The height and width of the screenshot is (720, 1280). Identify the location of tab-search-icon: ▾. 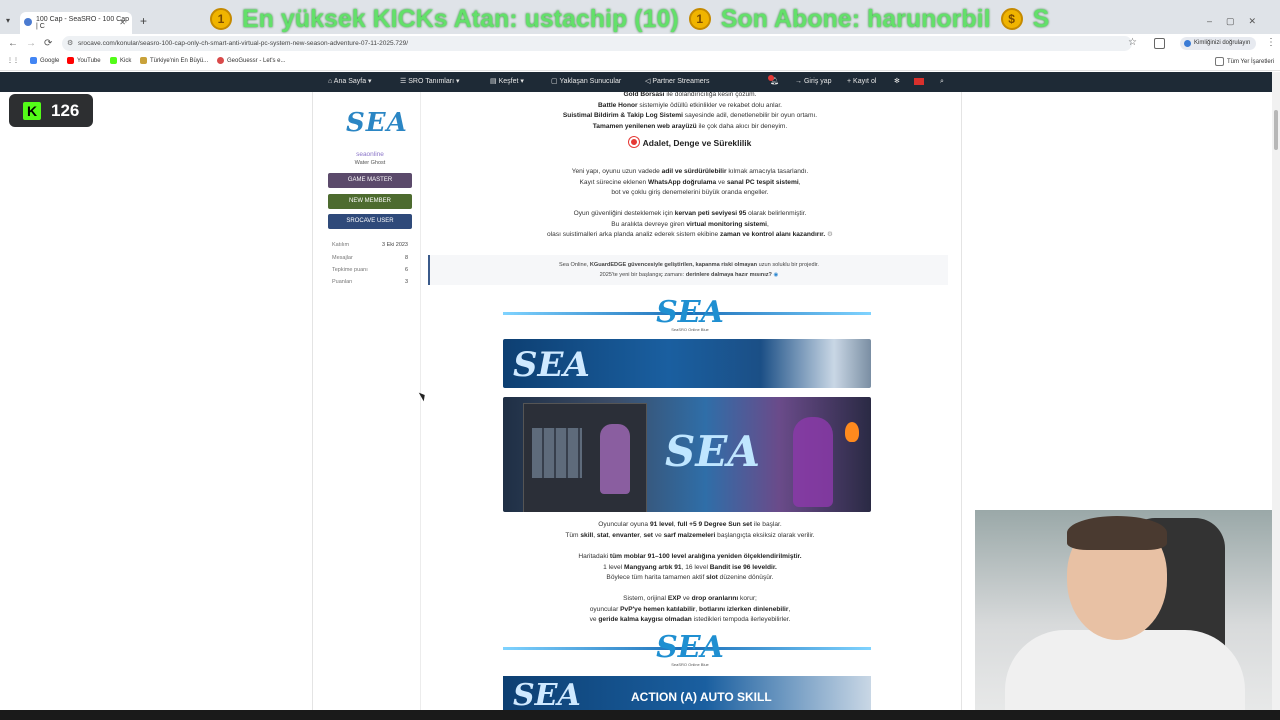
(8, 20).